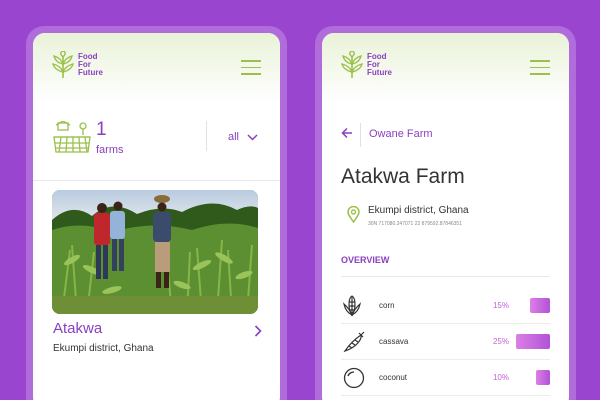 This screenshot has height=400, width=600. What do you see at coordinates (445, 135) in the screenshot?
I see `breadcrumb: Owane Farm` at bounding box center [445, 135].